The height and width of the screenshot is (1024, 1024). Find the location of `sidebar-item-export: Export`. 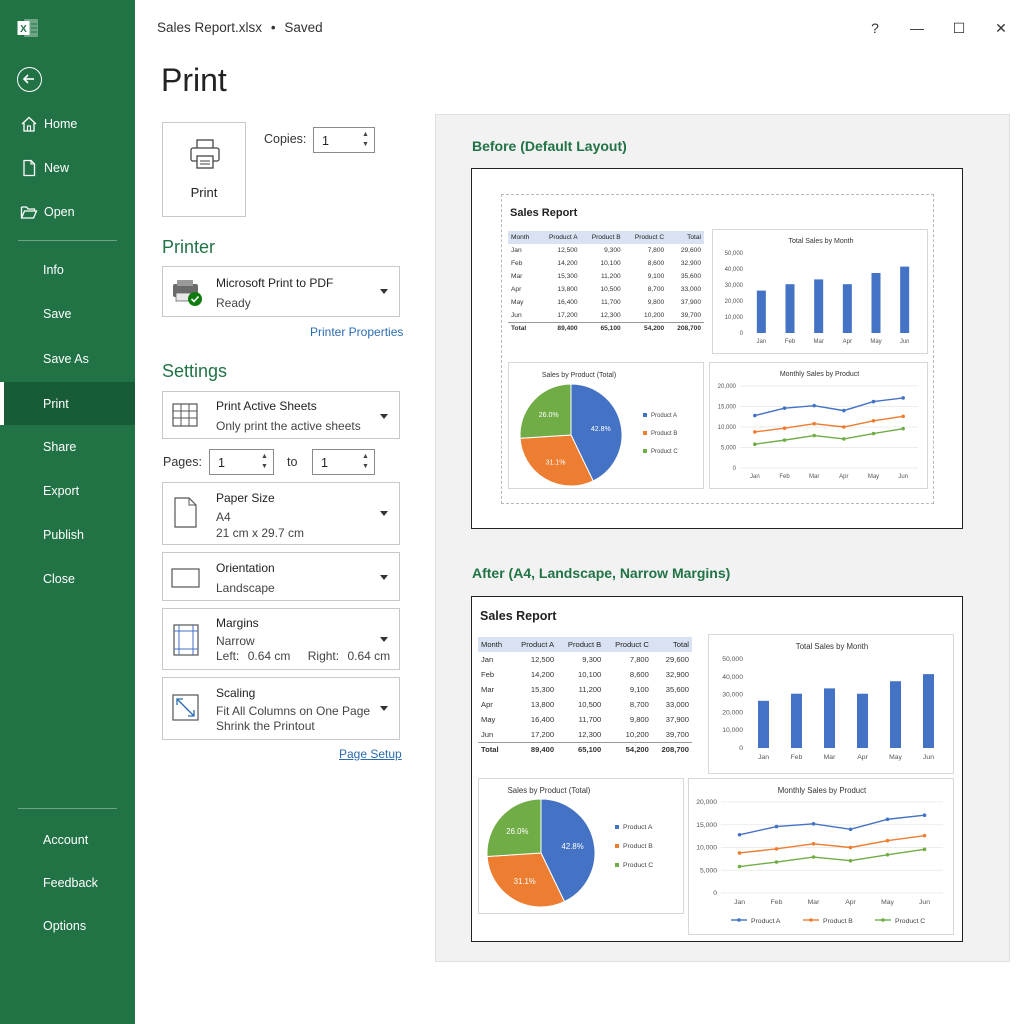

sidebar-item-export: Export is located at coordinates (67, 491).